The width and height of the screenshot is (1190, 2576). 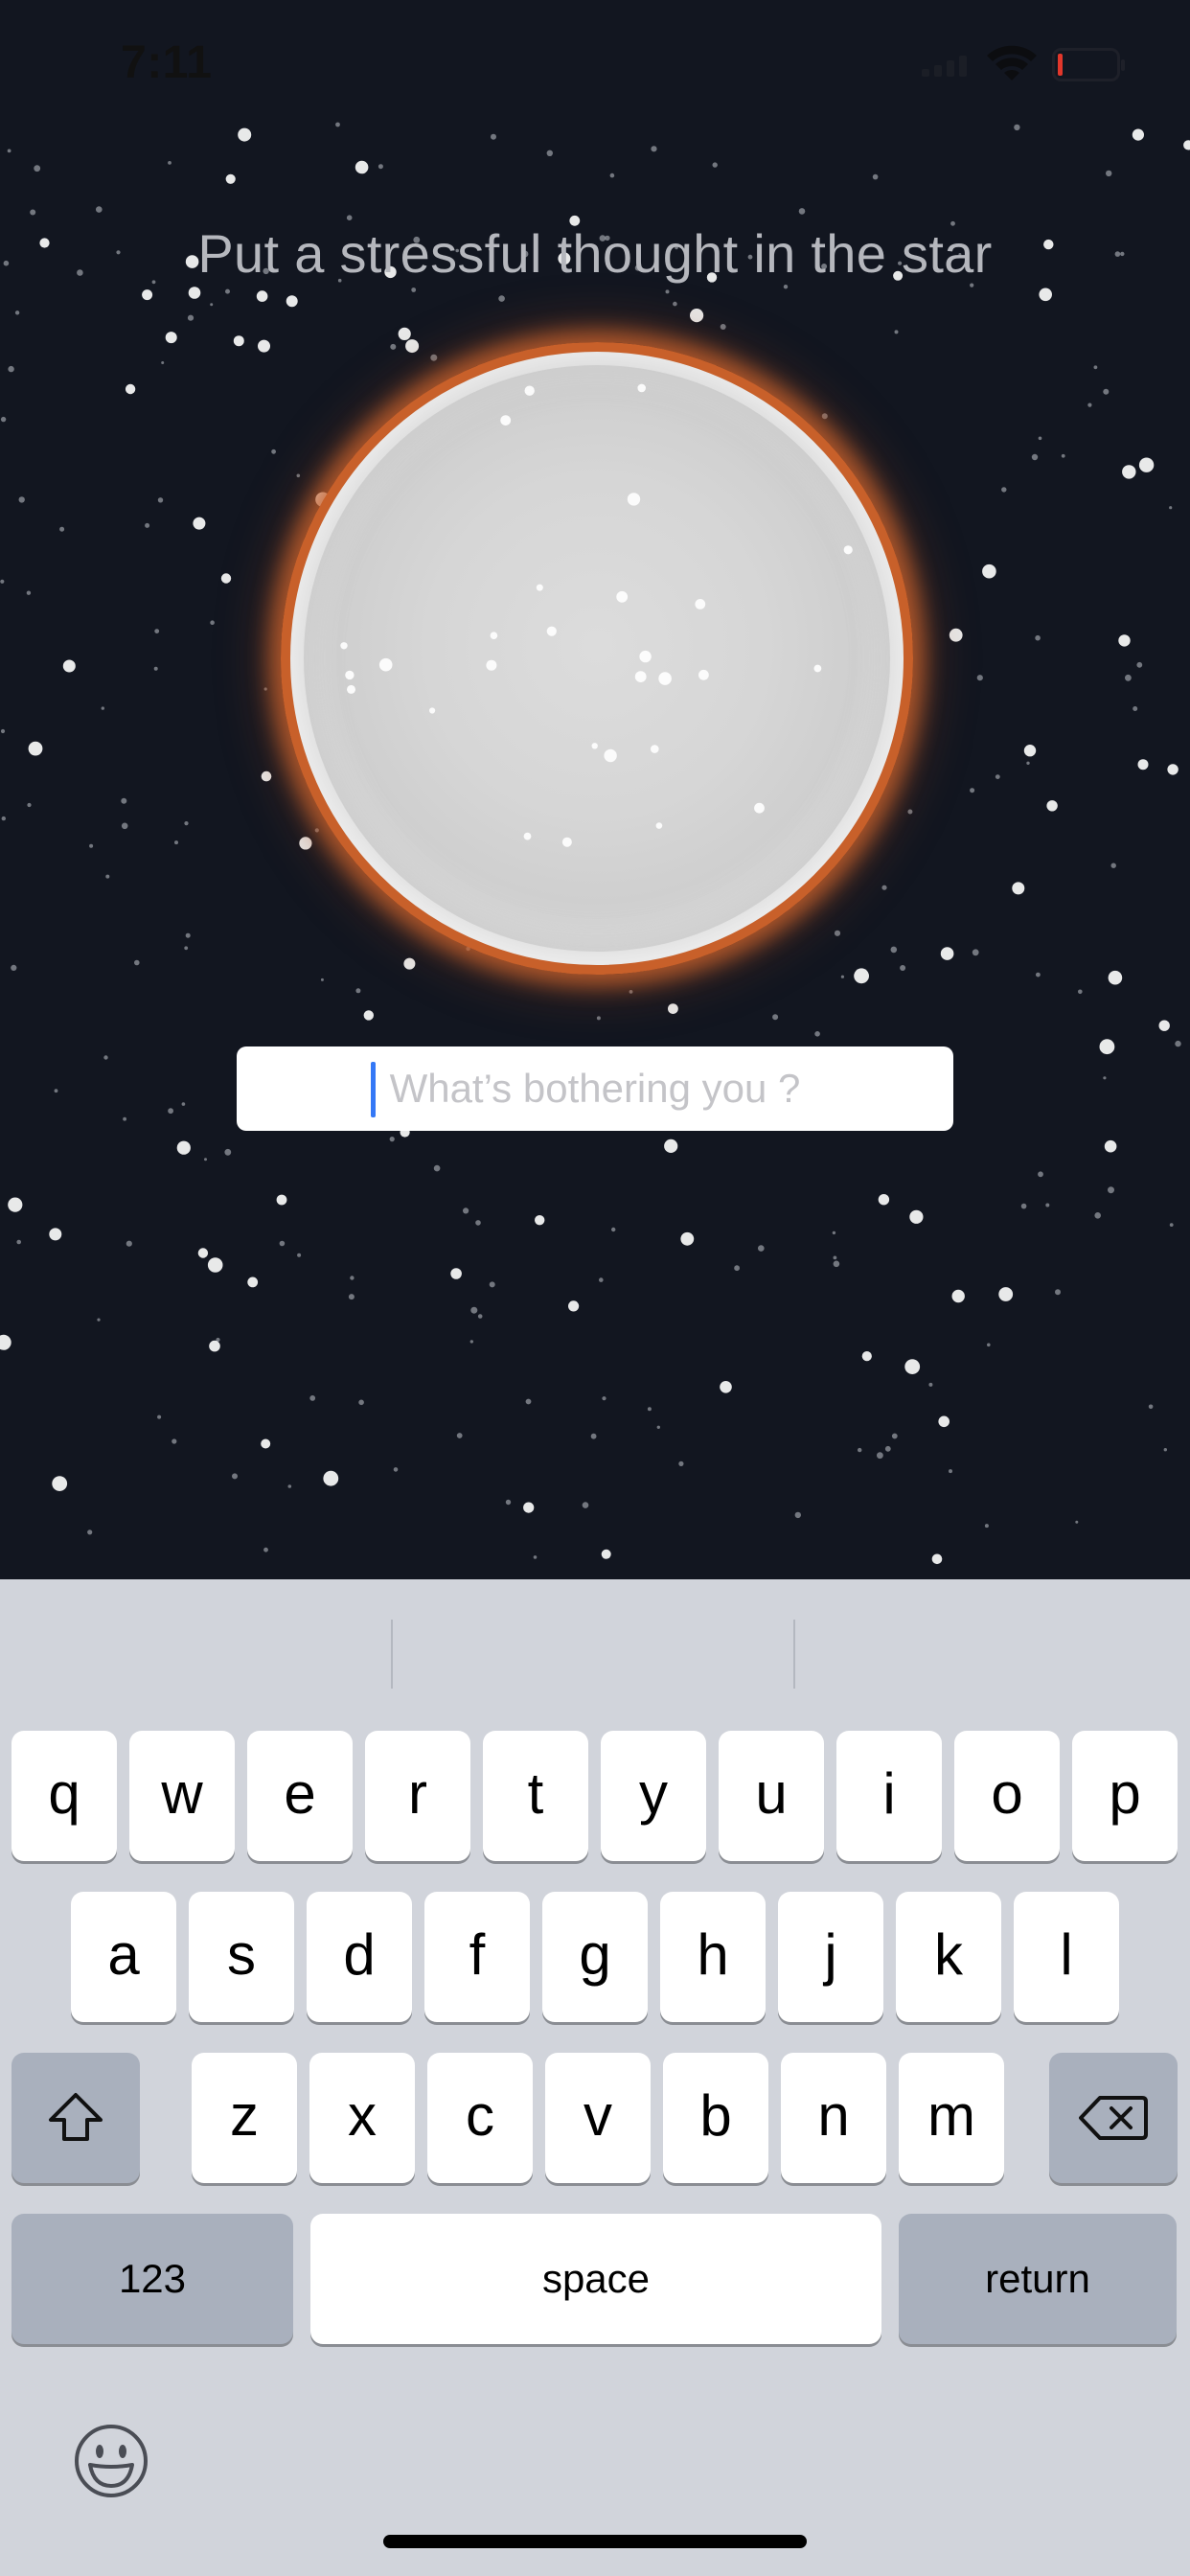 I want to click on key-f: f, so click(x=477, y=1957).